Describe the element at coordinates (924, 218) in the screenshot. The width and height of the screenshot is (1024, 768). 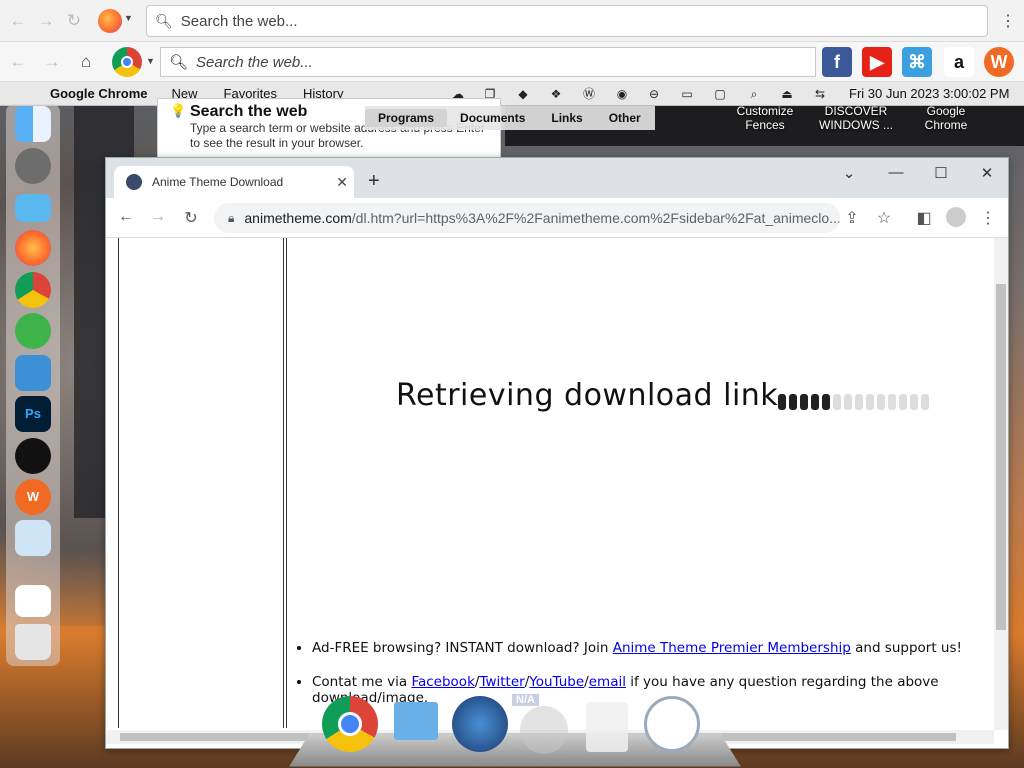
I see `side-panel-icon: ◧` at that location.